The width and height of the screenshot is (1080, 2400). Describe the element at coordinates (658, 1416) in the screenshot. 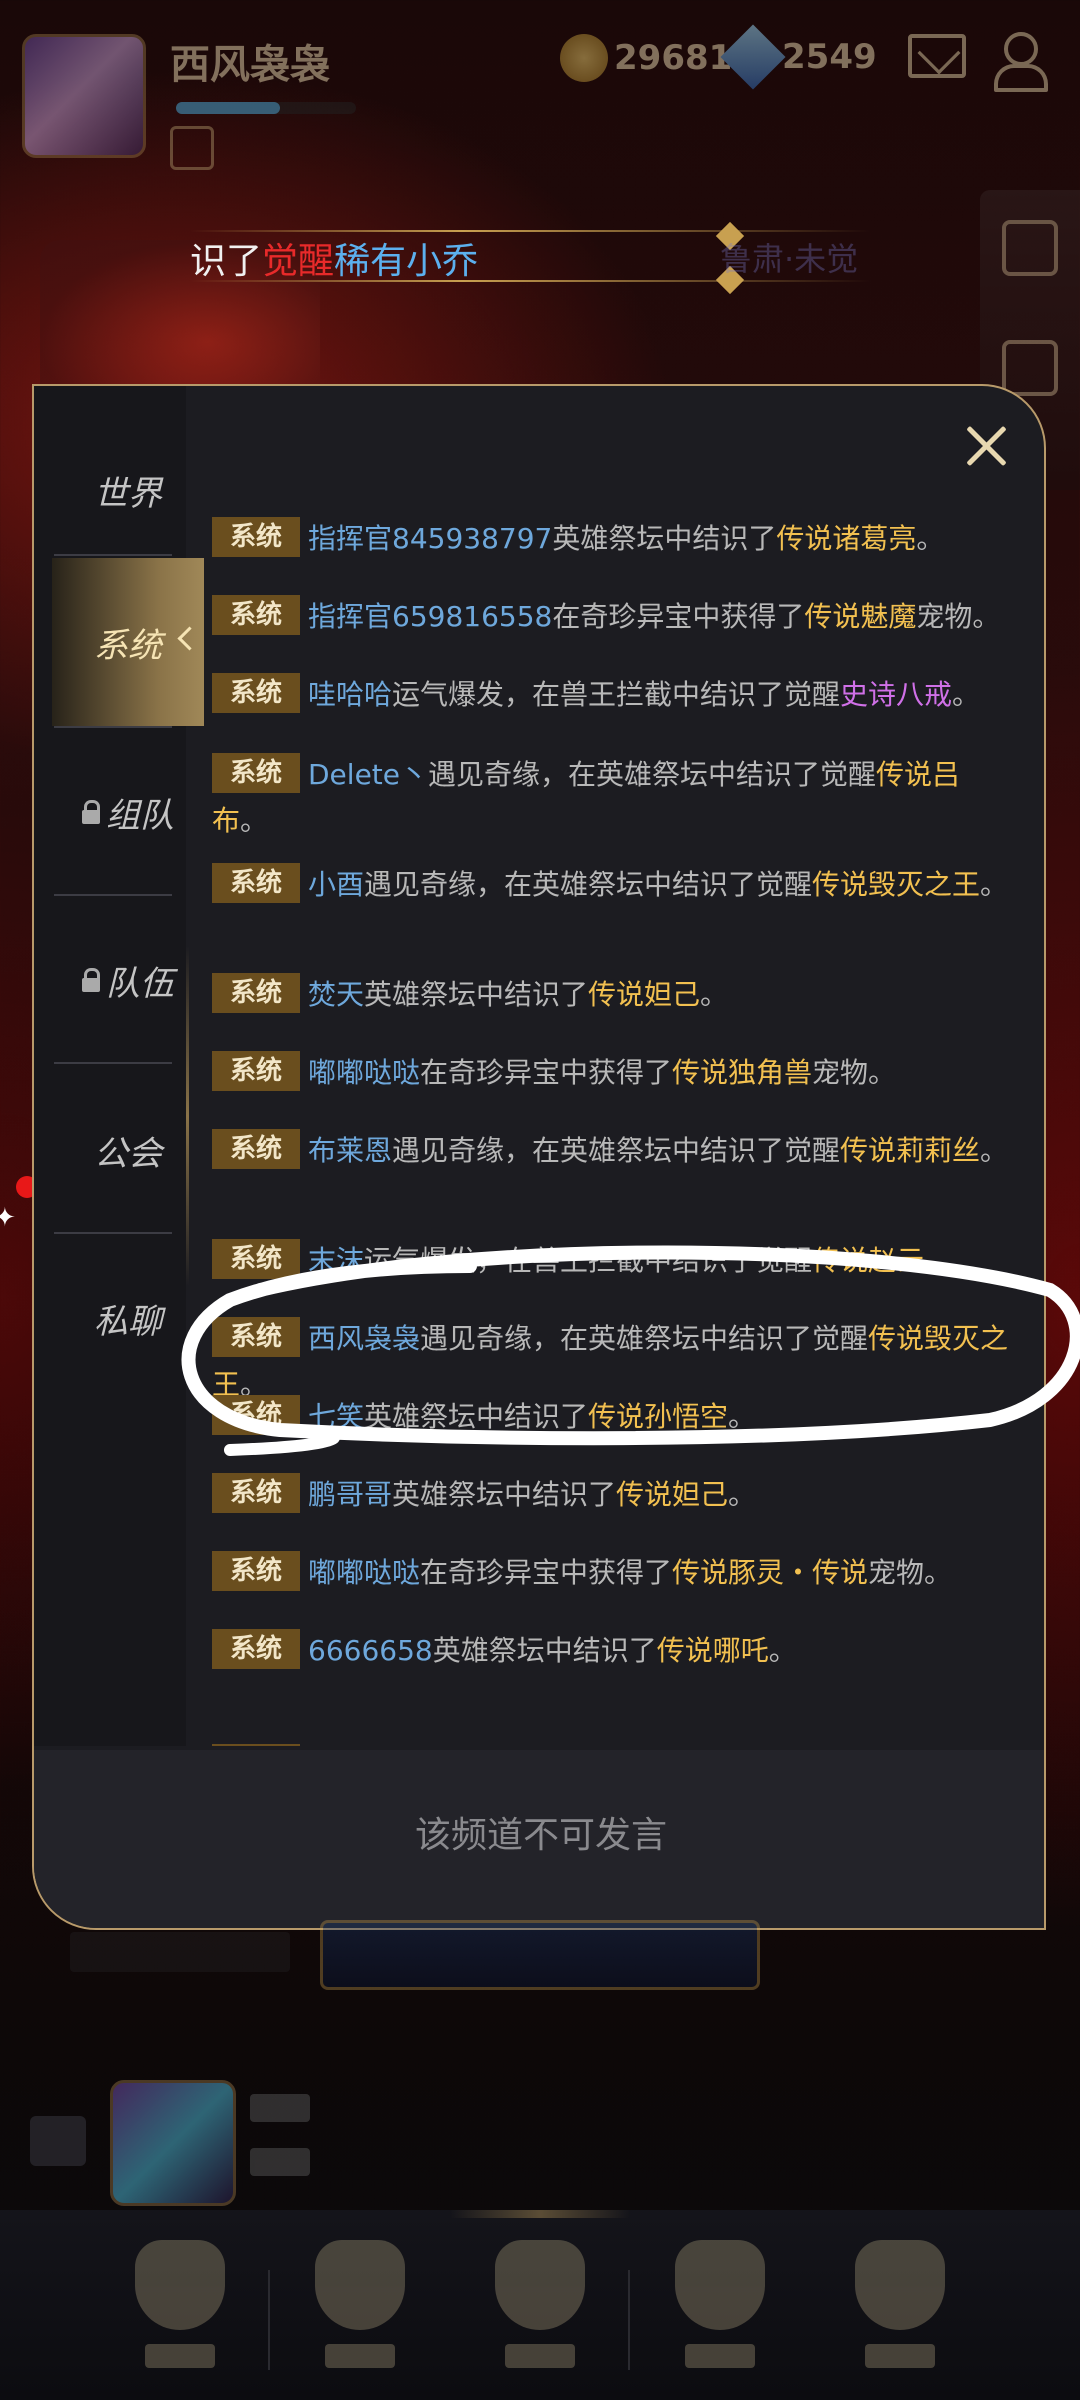

I see `reward-name: 传说孙悟空` at that location.